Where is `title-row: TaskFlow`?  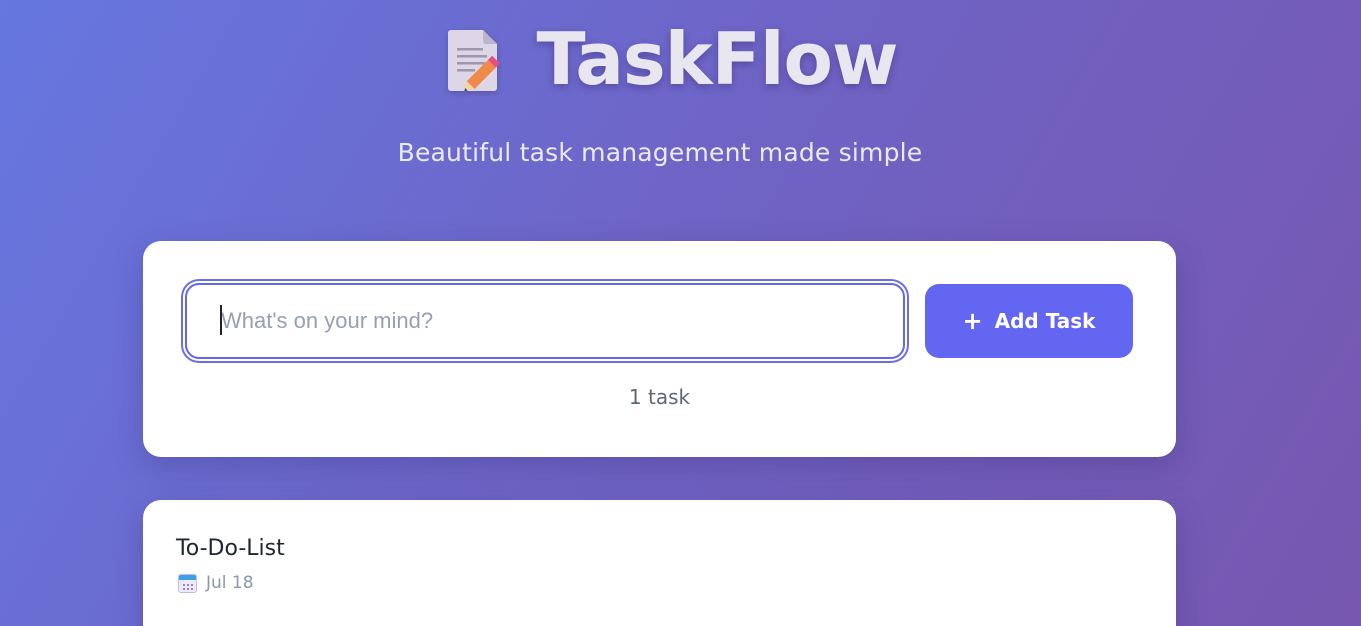 title-row: TaskFlow is located at coordinates (670, 59).